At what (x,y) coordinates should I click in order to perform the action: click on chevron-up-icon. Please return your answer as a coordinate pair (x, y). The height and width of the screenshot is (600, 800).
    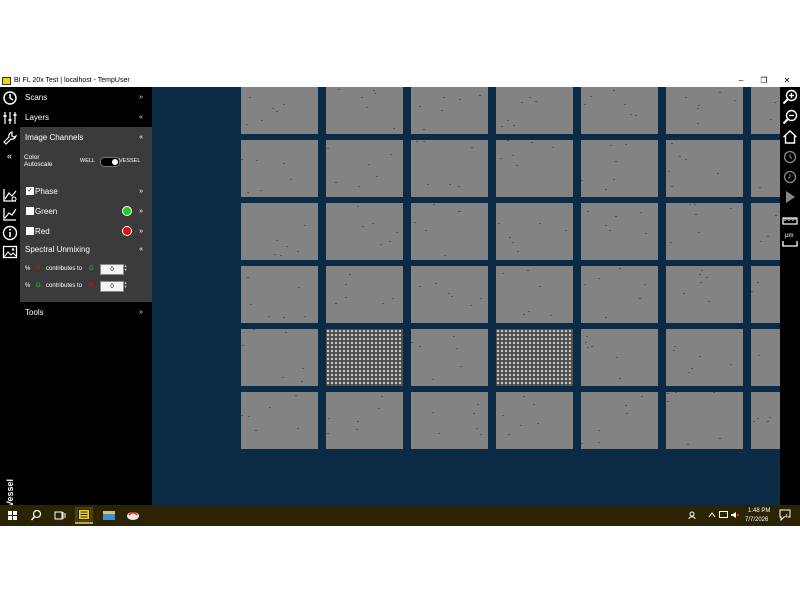
    Looking at the image, I should click on (712, 515).